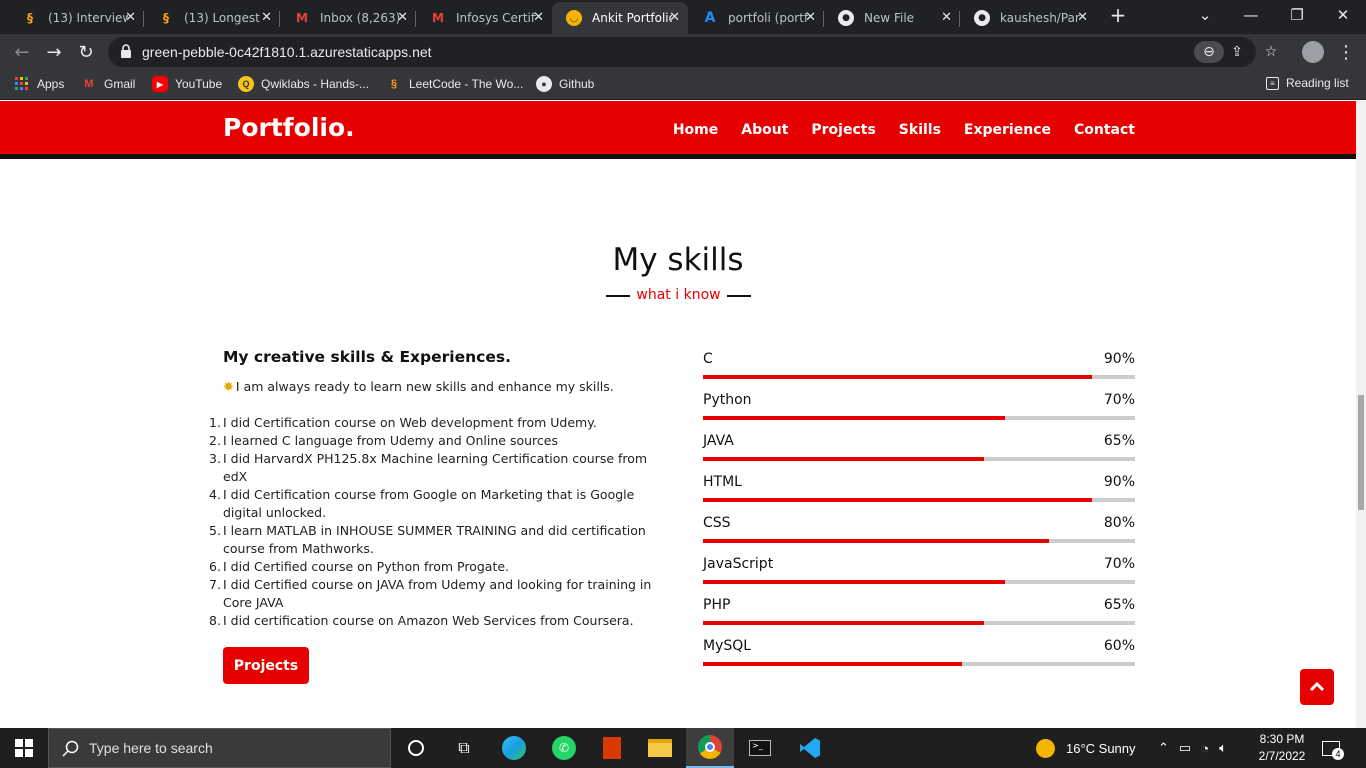 The height and width of the screenshot is (768, 1366). Describe the element at coordinates (1045, 748) in the screenshot. I see `sun-icon` at that location.